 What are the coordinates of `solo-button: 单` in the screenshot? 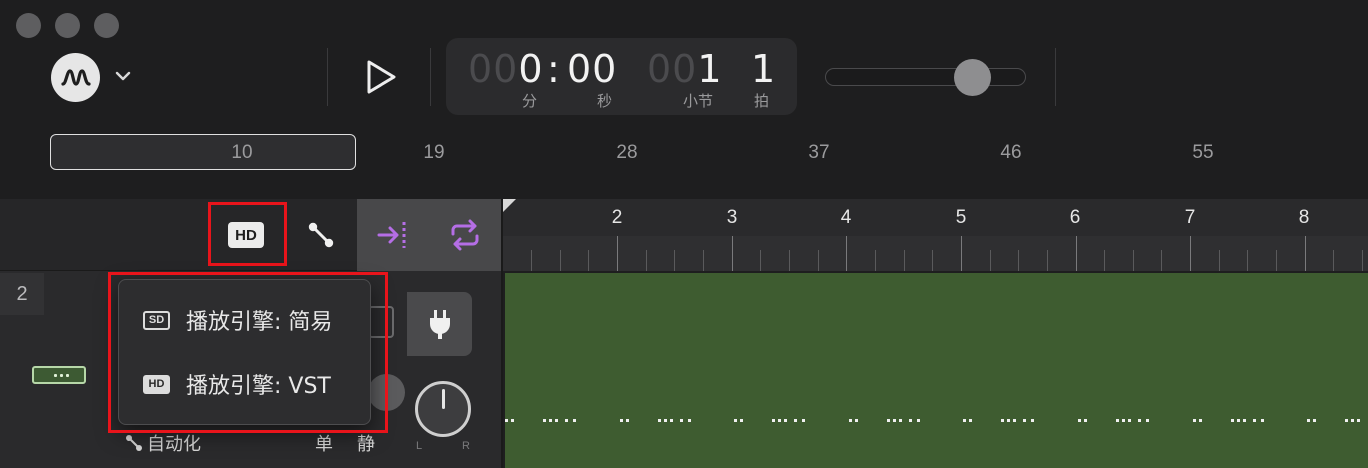 It's located at (324, 443).